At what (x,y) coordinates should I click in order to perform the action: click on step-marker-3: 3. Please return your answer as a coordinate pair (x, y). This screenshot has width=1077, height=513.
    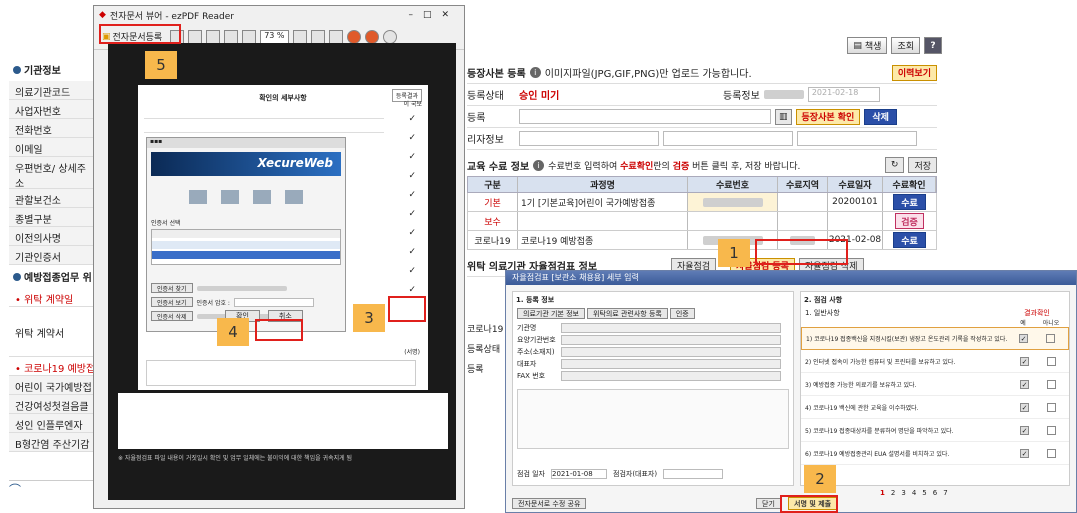
    Looking at the image, I should click on (369, 318).